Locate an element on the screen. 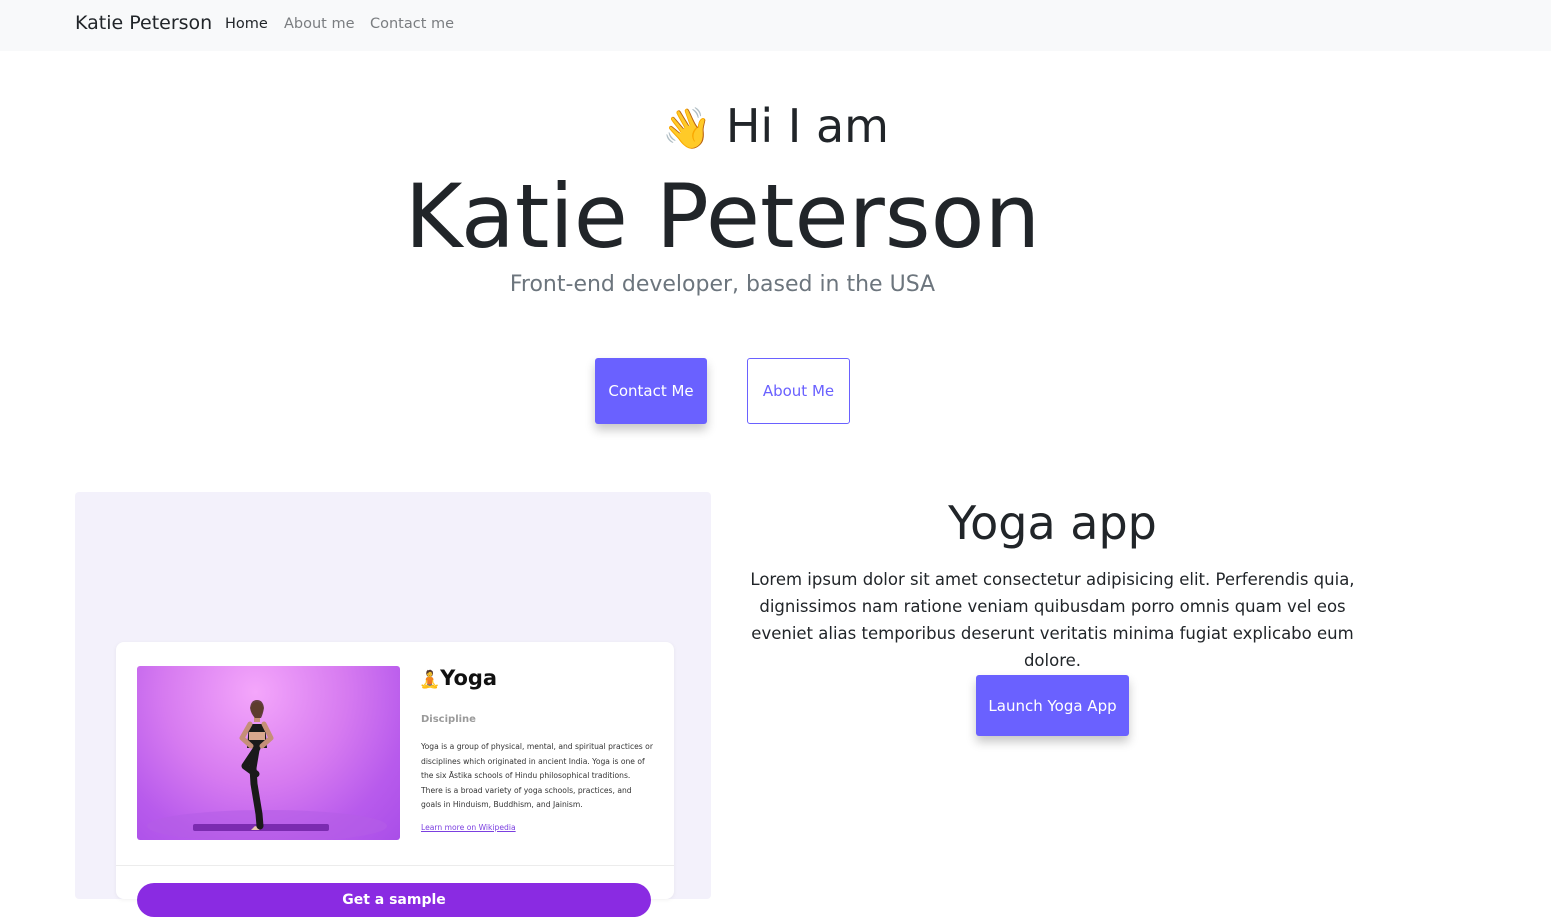 The image size is (1551, 917). yoga-pose-image is located at coordinates (268, 753).